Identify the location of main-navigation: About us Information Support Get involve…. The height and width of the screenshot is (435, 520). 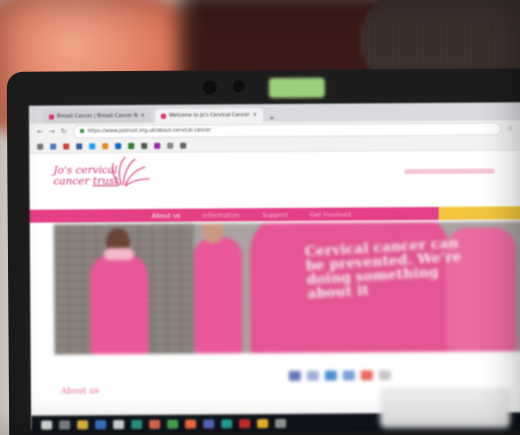
(274, 214).